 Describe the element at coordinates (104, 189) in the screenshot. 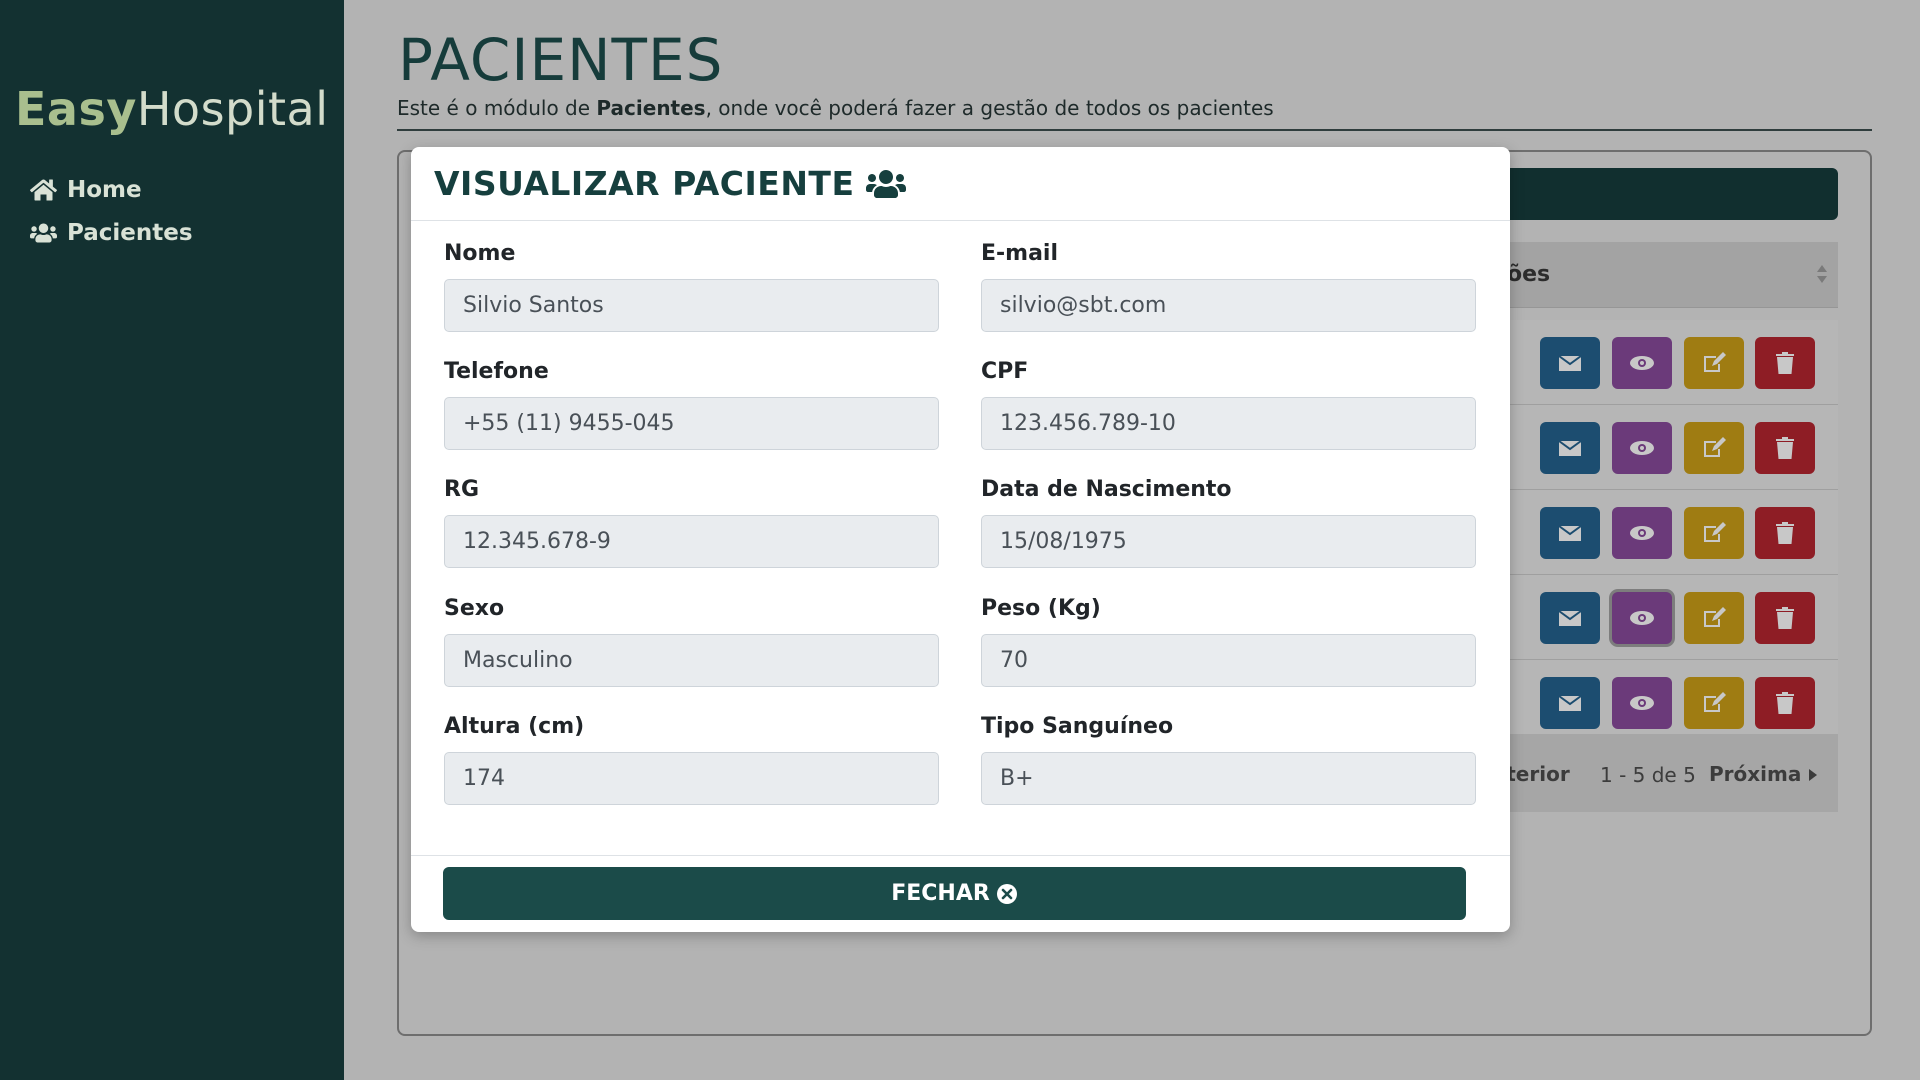

I see `sidebar-item-label: Home` at that location.